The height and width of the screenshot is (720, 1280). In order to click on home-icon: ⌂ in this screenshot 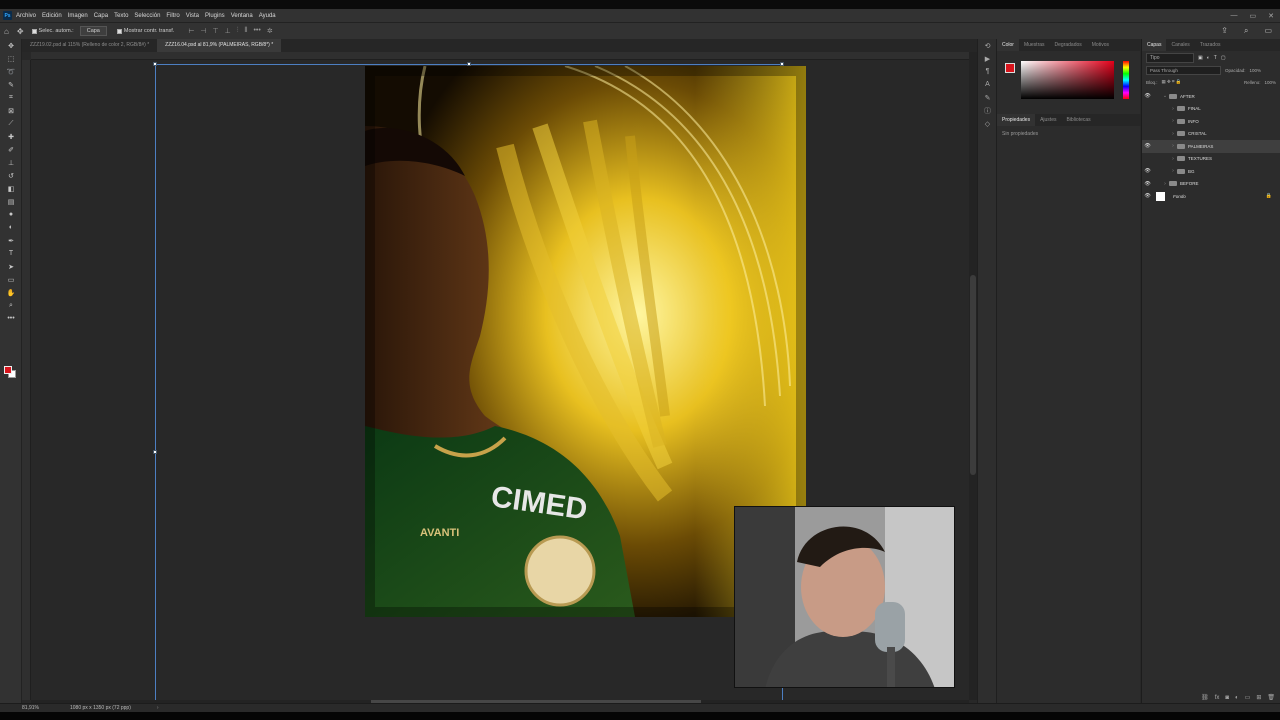, I will do `click(6, 31)`.